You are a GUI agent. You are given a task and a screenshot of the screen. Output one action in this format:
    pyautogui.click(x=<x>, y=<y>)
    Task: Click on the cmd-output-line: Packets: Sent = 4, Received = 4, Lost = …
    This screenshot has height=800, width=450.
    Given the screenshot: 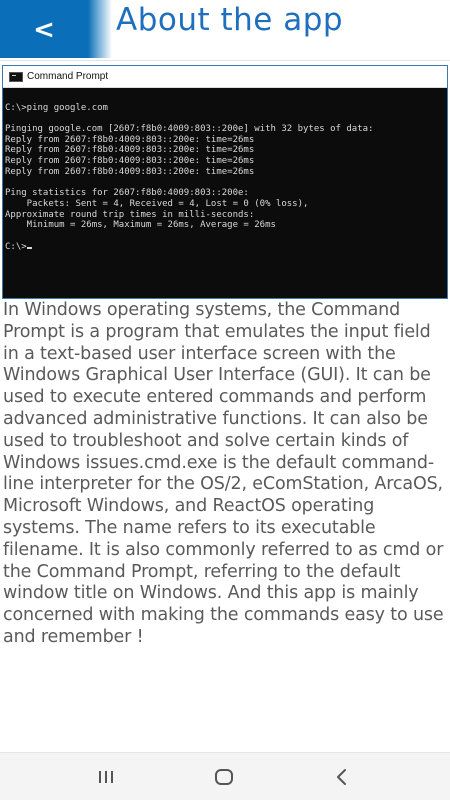 What is the action you would take?
    pyautogui.click(x=157, y=203)
    